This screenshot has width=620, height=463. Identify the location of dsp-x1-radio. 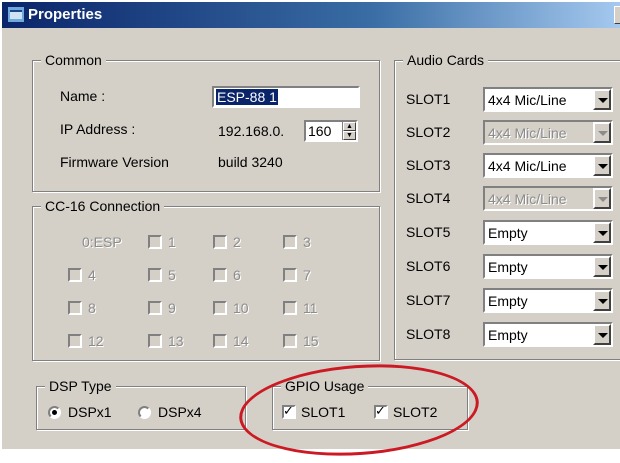
(54, 412).